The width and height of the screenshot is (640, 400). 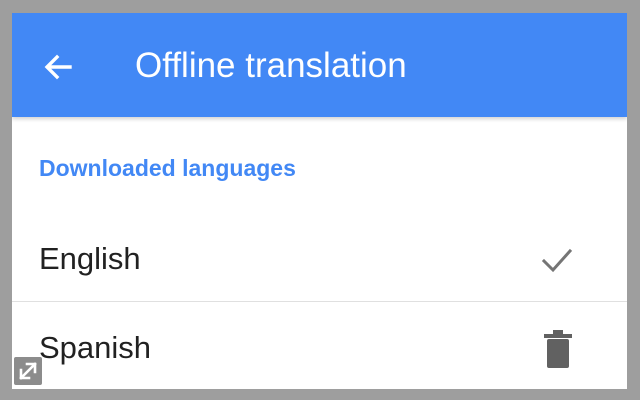 I want to click on row-divider, so click(x=319, y=301).